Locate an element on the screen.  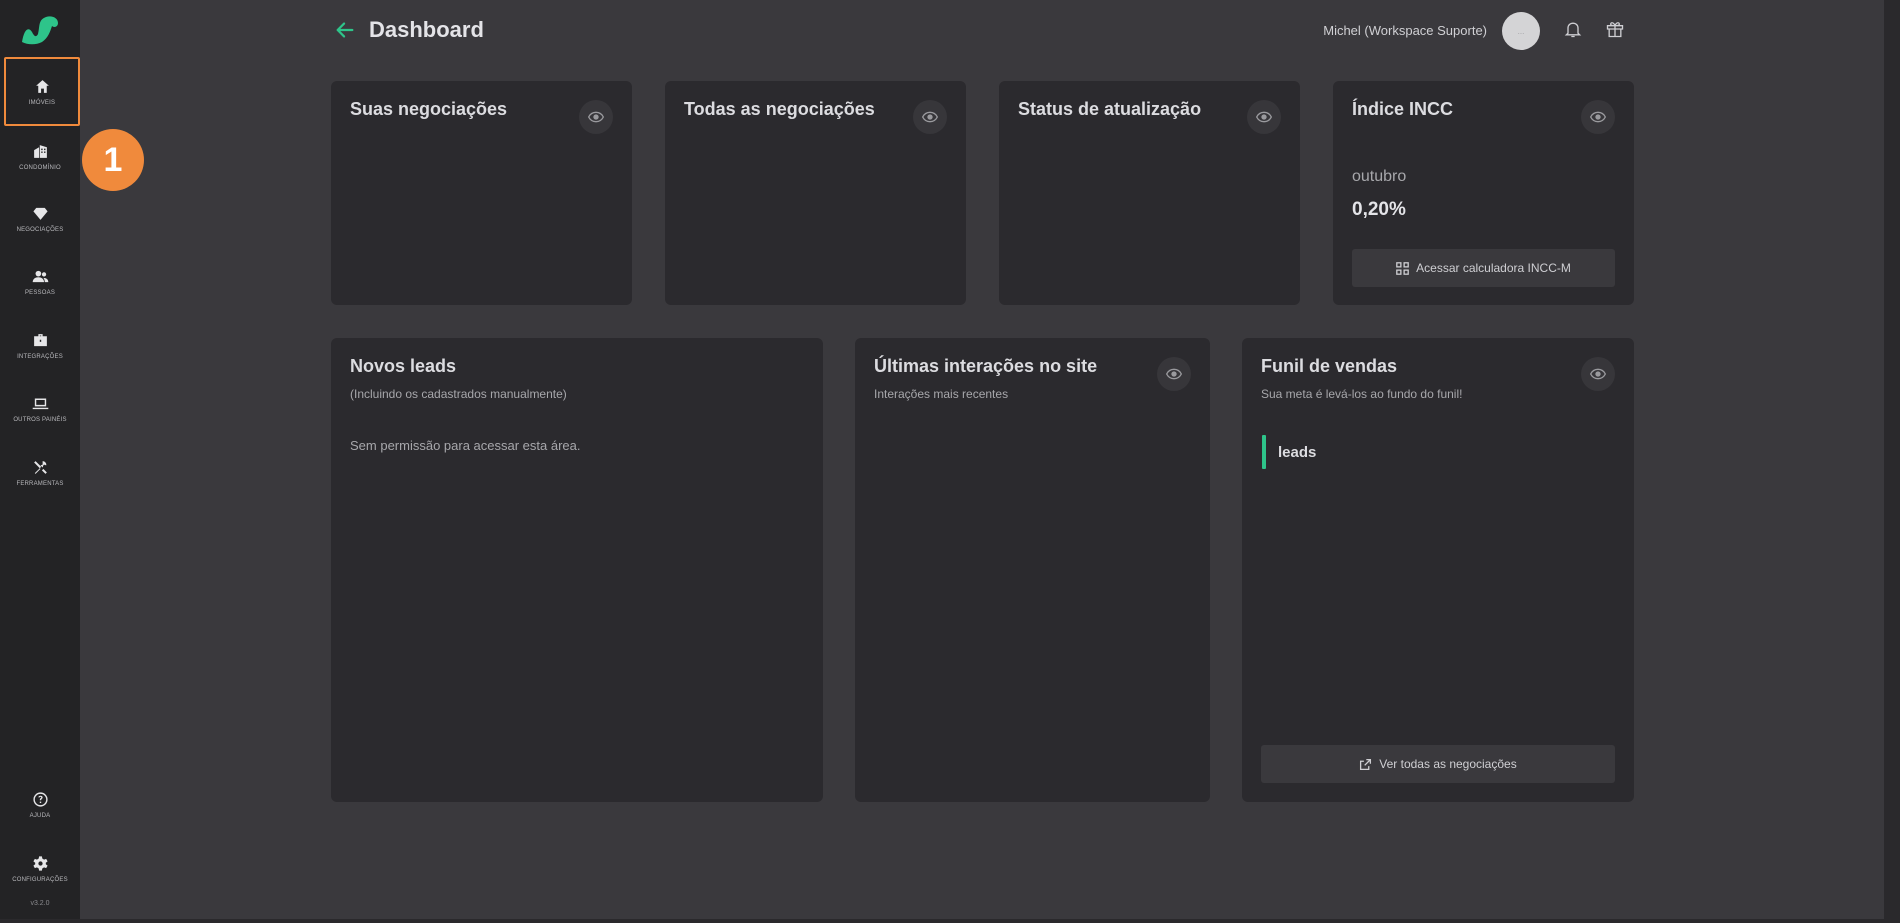
app-logo is located at coordinates (40, 29).